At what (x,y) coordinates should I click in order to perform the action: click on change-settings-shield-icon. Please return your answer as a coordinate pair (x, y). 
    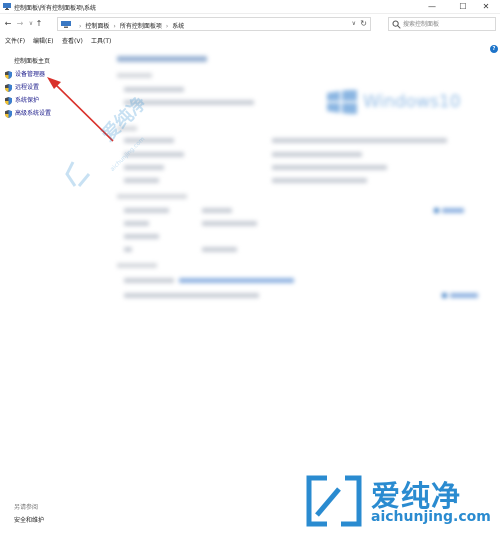
    Looking at the image, I should click on (436, 210).